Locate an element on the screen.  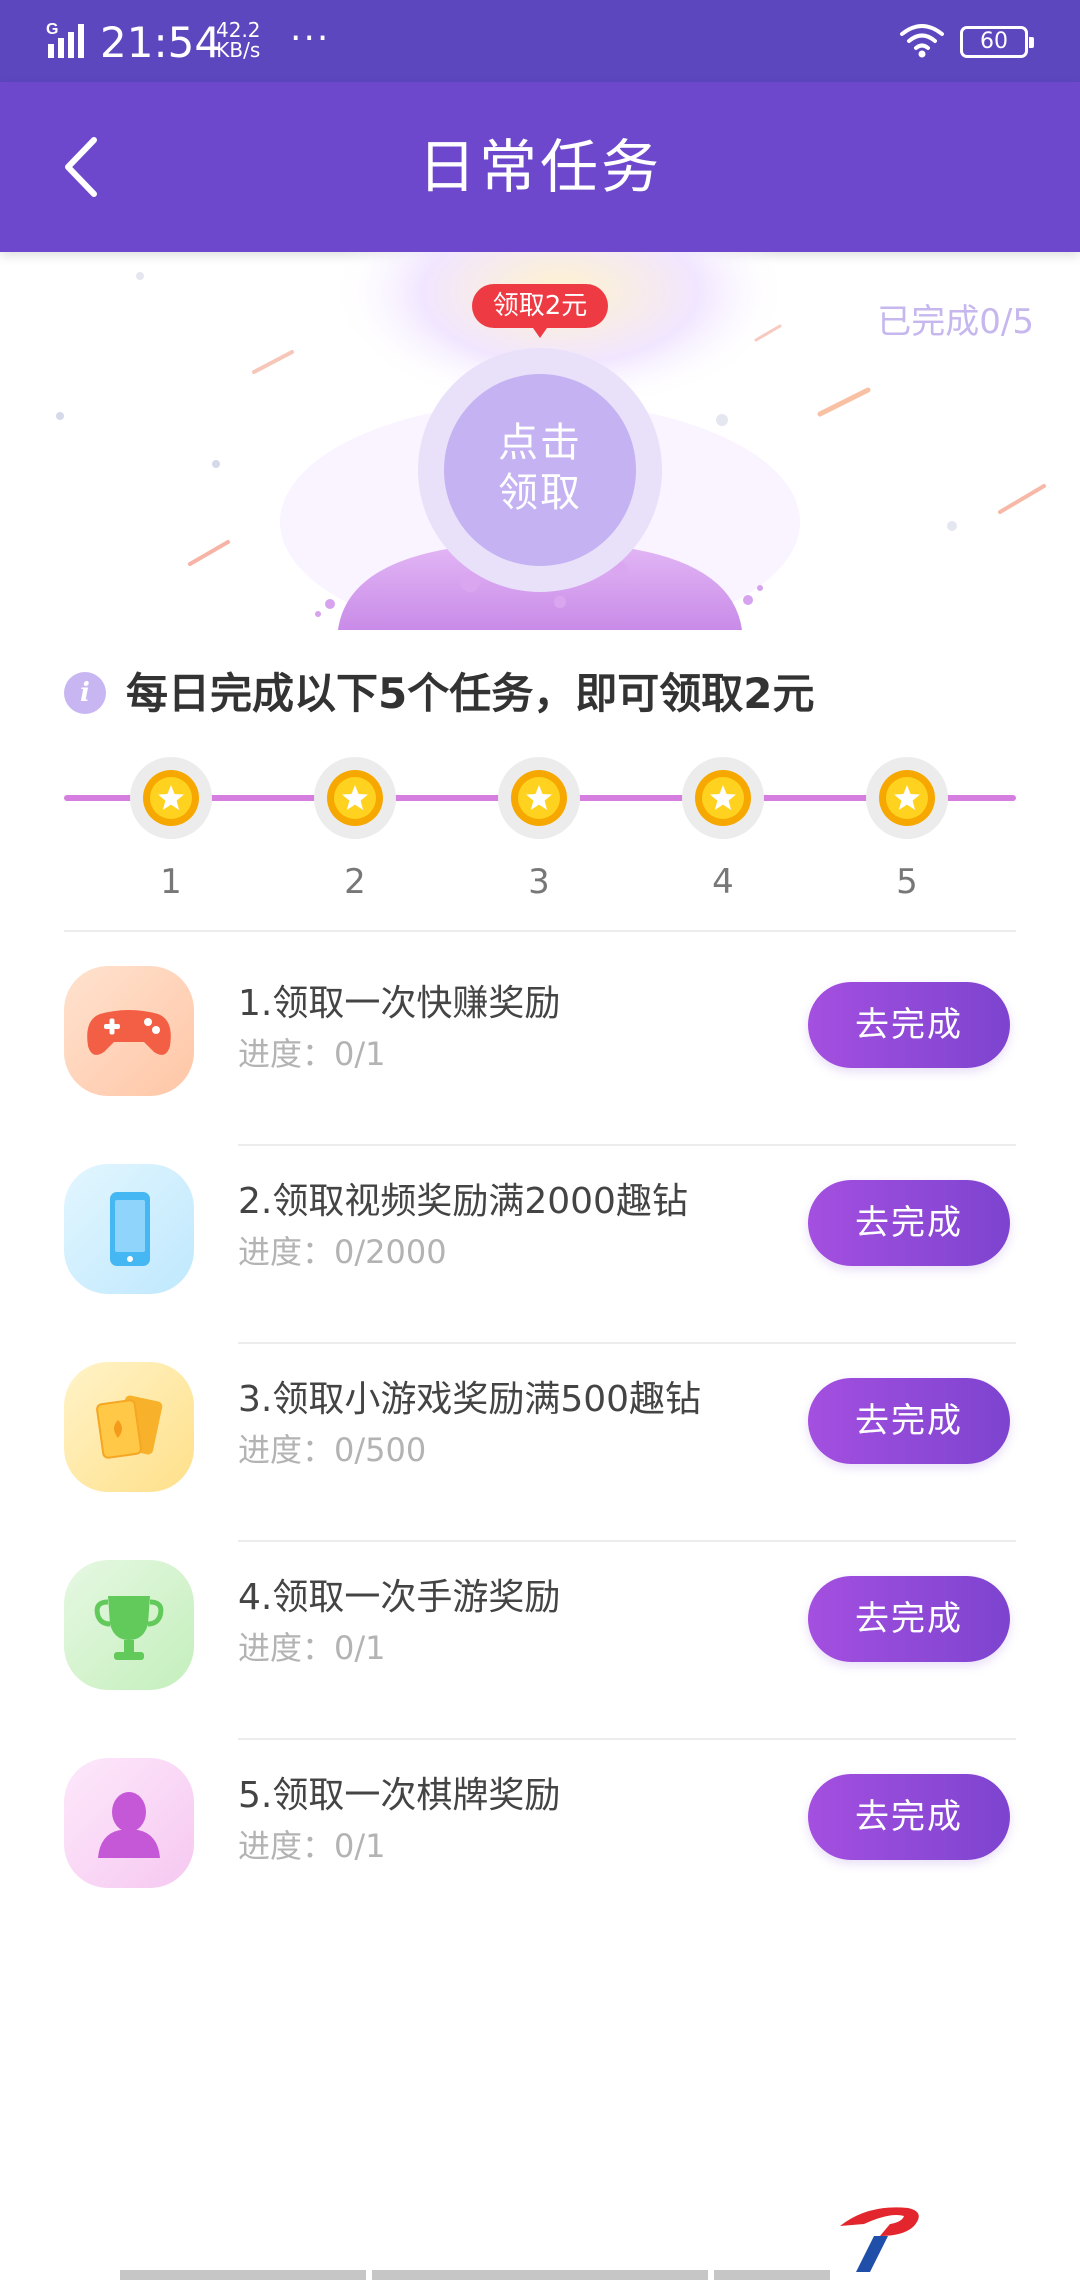
app-header: 日常任务 is located at coordinates (540, 167).